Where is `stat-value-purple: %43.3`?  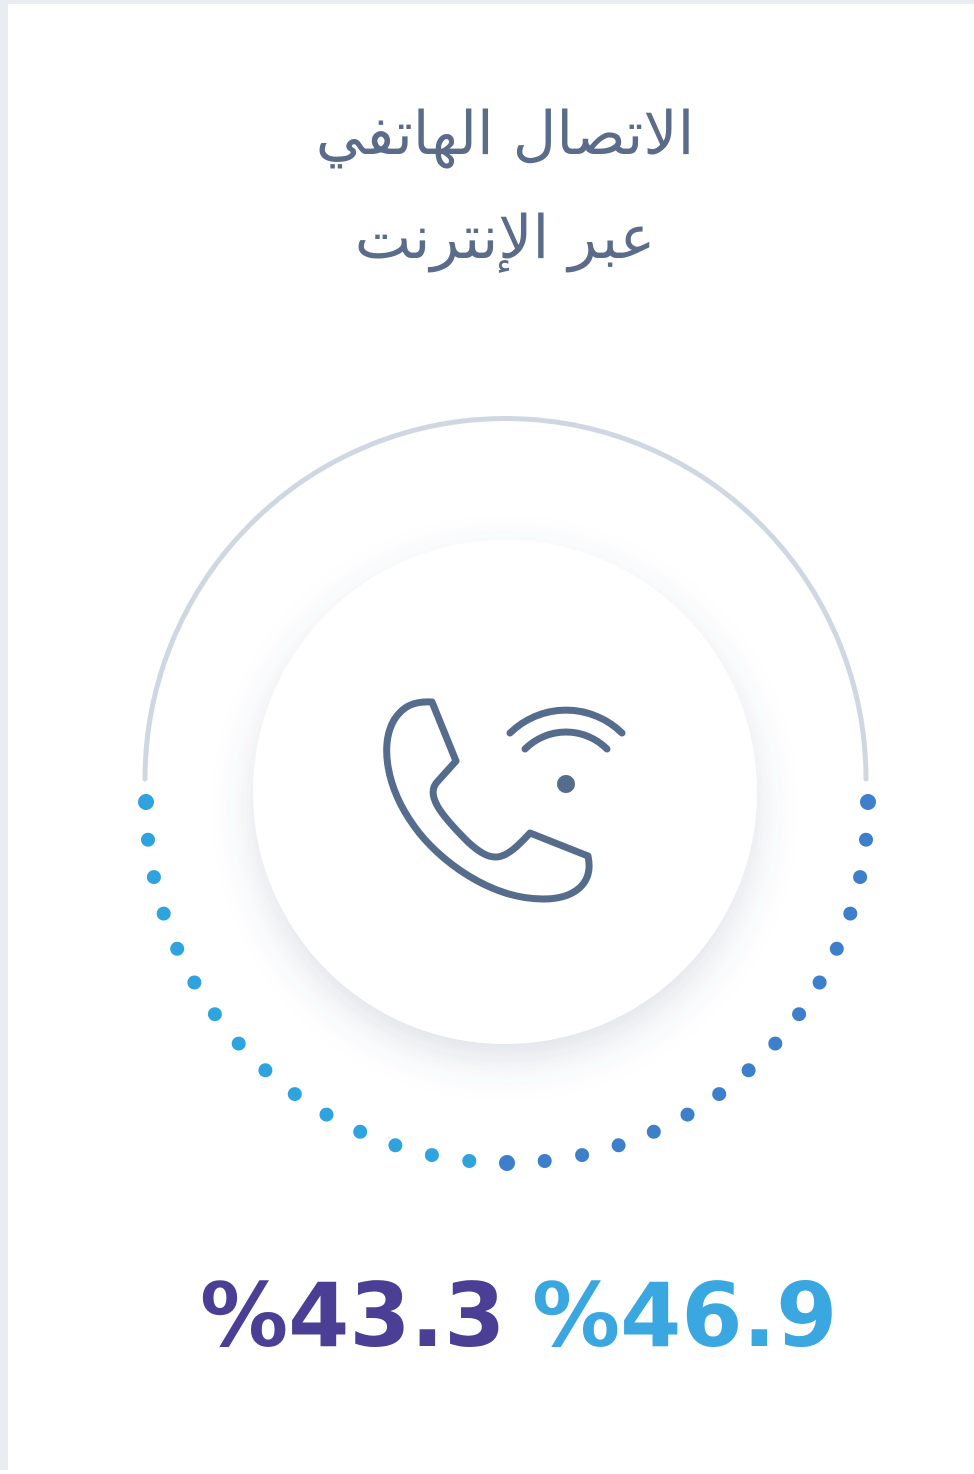 stat-value-purple: %43.3 is located at coordinates (353, 1315).